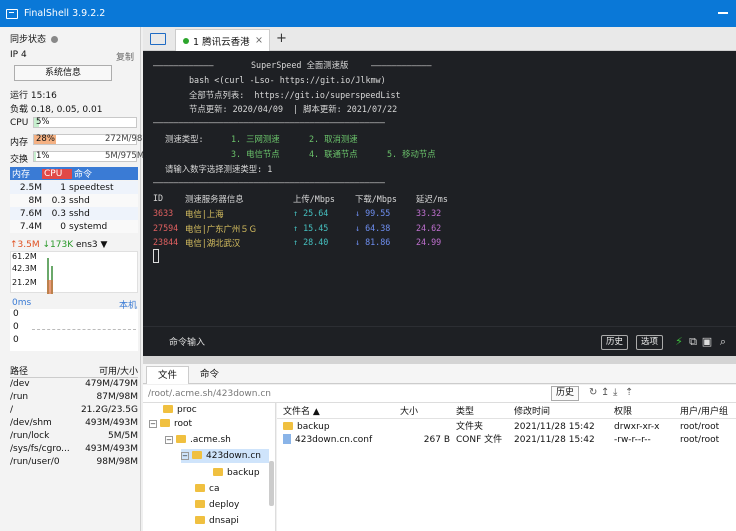  I want to click on upload-icon: ↥, so click(605, 392).